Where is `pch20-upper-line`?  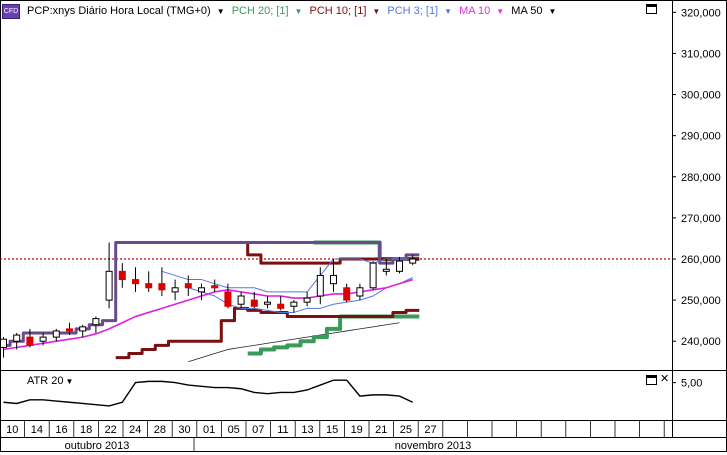
pch20-upper-line is located at coordinates (366, 250).